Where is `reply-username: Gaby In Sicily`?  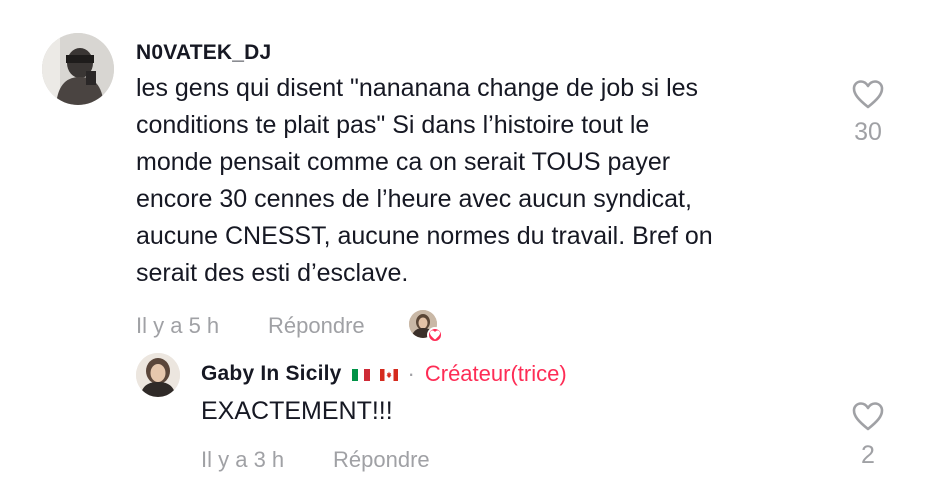 reply-username: Gaby In Sicily is located at coordinates (271, 374).